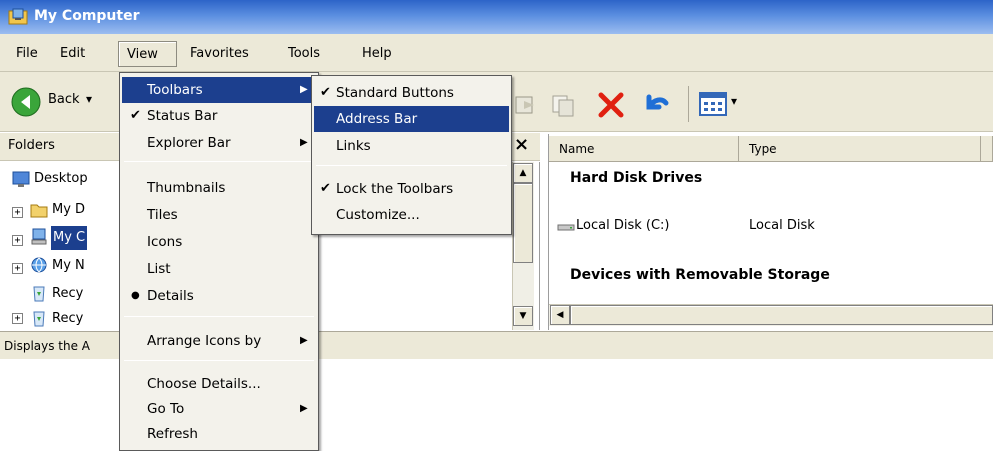 The image size is (993, 451). What do you see at coordinates (162, 215) in the screenshot?
I see `menu-item-tiles-label: Tiles` at bounding box center [162, 215].